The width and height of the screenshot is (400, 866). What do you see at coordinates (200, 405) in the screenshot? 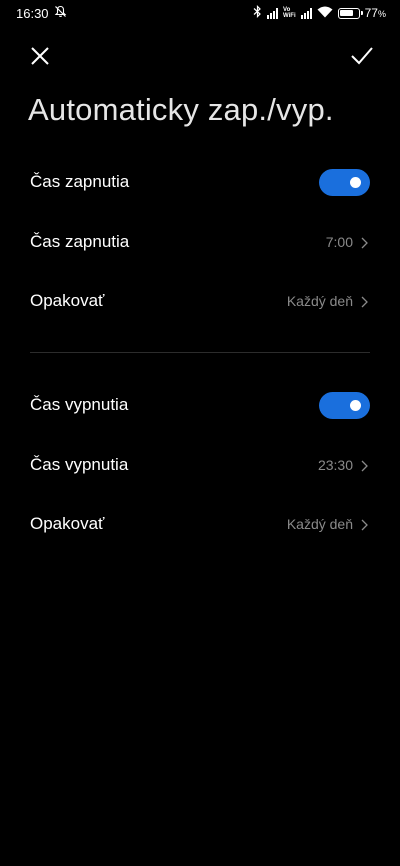
I see `power-off-toggle-row: Čas vypnutia` at bounding box center [200, 405].